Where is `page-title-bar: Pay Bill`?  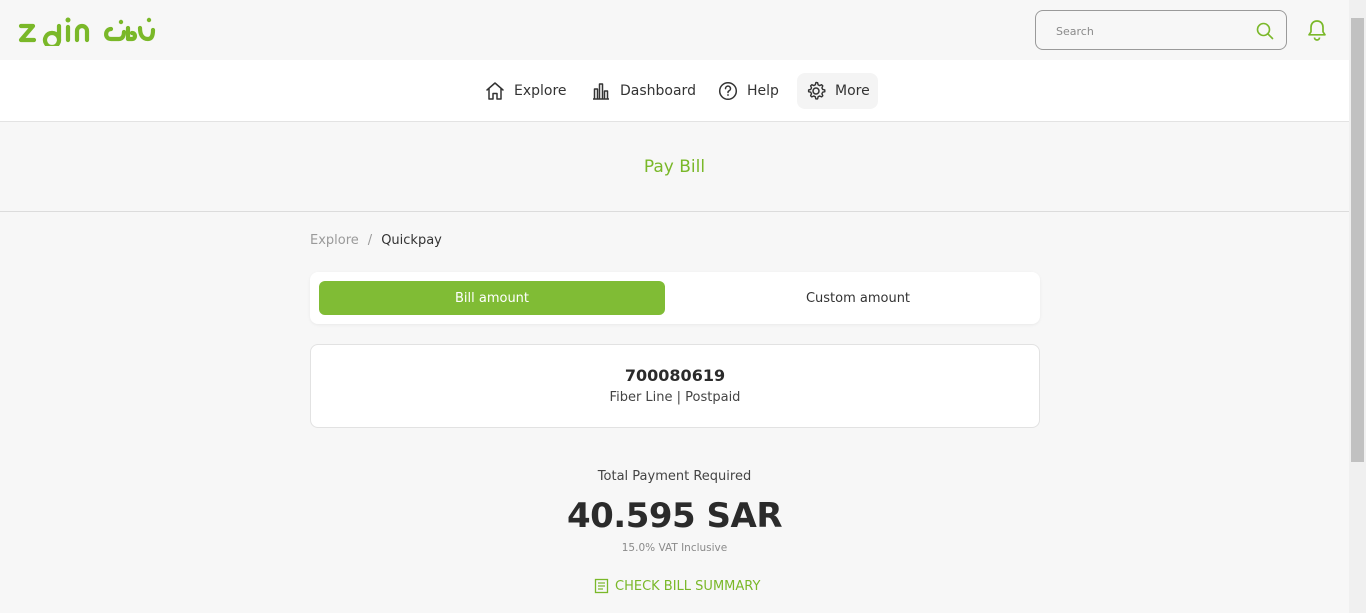 page-title-bar: Pay Bill is located at coordinates (674, 167).